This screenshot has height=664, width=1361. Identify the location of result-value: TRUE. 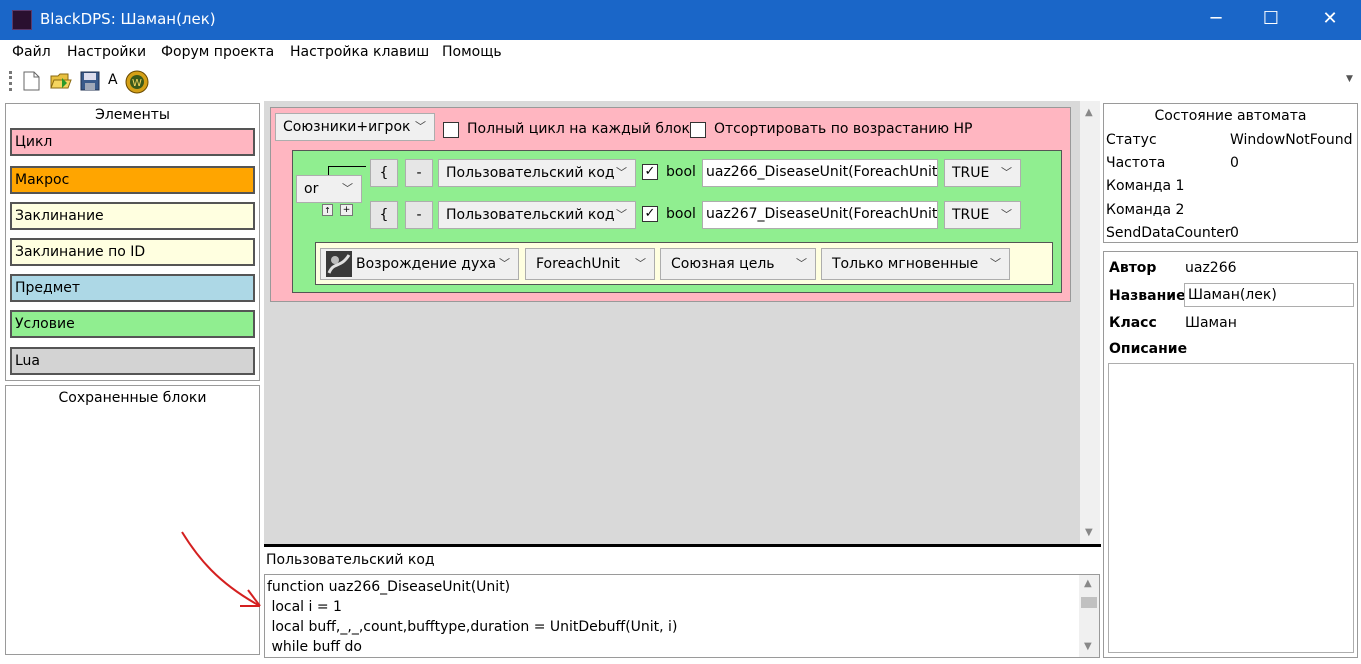
(971, 173).